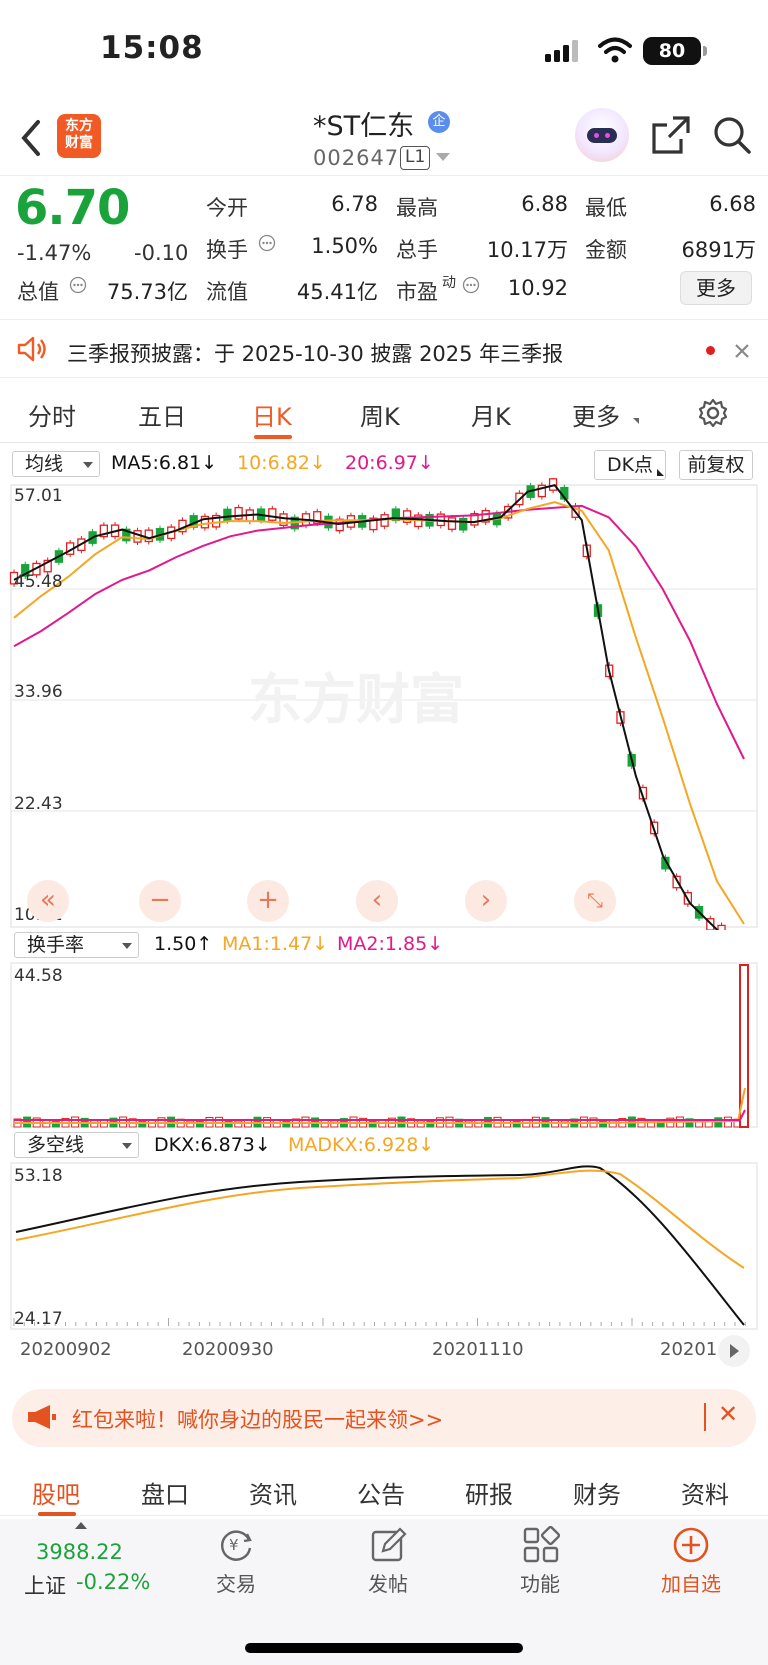 The width and height of the screenshot is (768, 1665). Describe the element at coordinates (258, 1420) in the screenshot. I see `promo-text: 红包来啦！喊你身边的股民一起来领>>` at that location.